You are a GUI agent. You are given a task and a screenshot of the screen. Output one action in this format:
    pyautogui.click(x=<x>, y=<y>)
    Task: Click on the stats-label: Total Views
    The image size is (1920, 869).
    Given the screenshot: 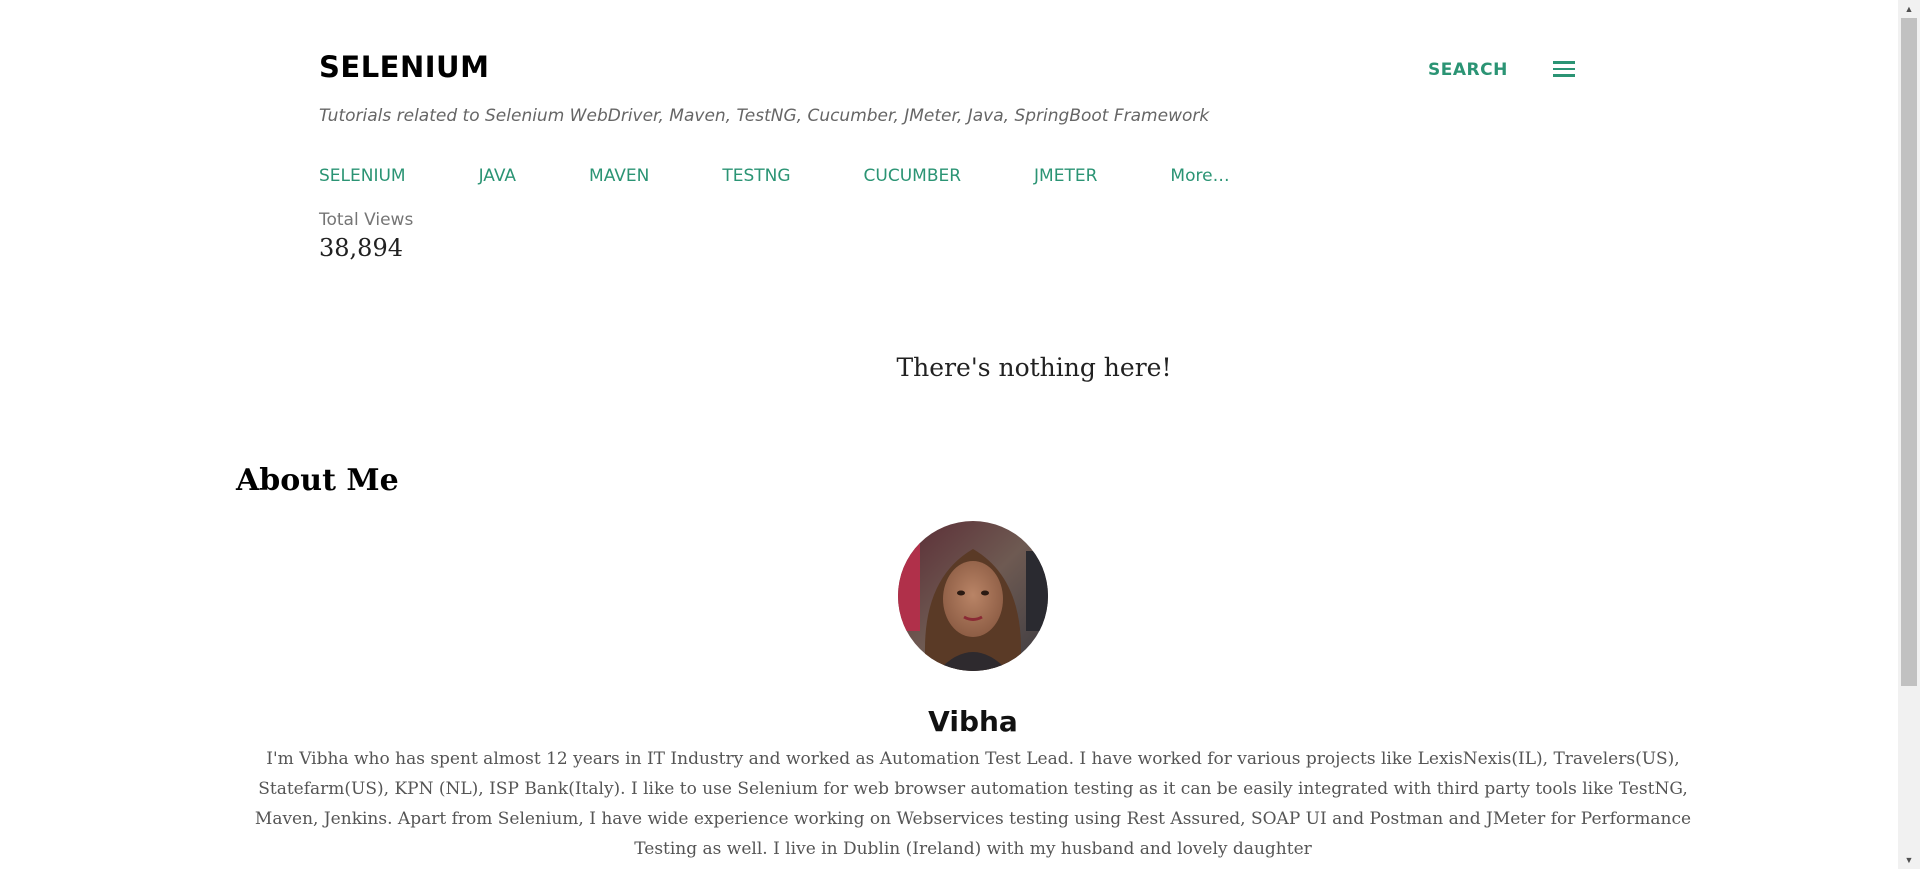 What is the action you would take?
    pyautogui.click(x=366, y=220)
    